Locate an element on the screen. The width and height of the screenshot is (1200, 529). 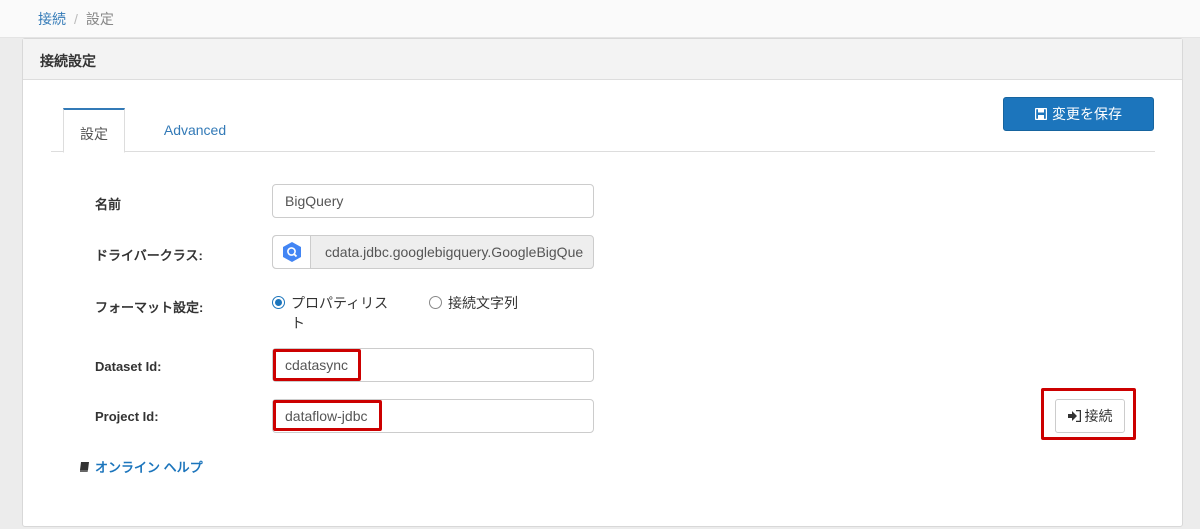
radio-connection-string-label: 接続文字列 is located at coordinates (483, 303).